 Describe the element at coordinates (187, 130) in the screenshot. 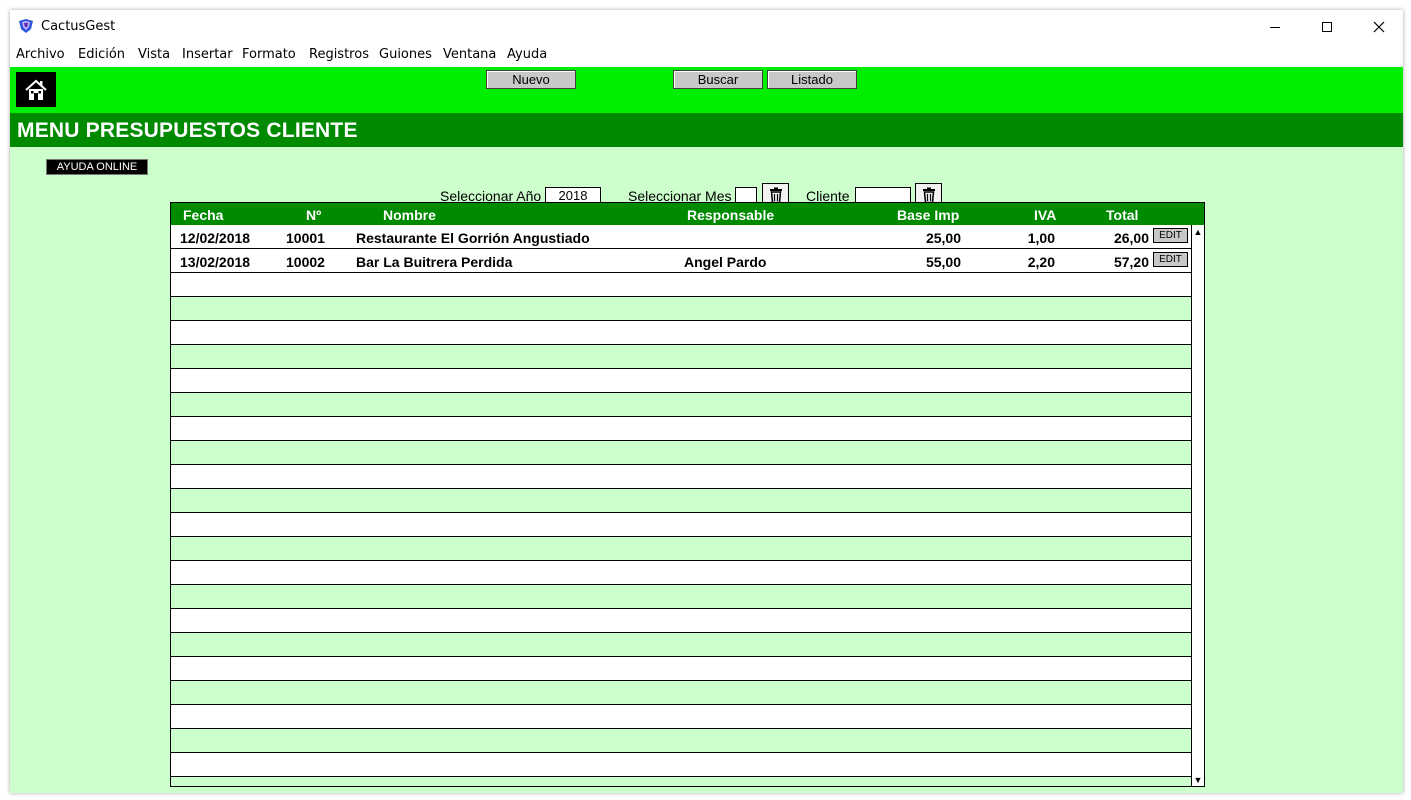

I see `page-title: MENU PRESUPUESTOS CLIENTE` at that location.